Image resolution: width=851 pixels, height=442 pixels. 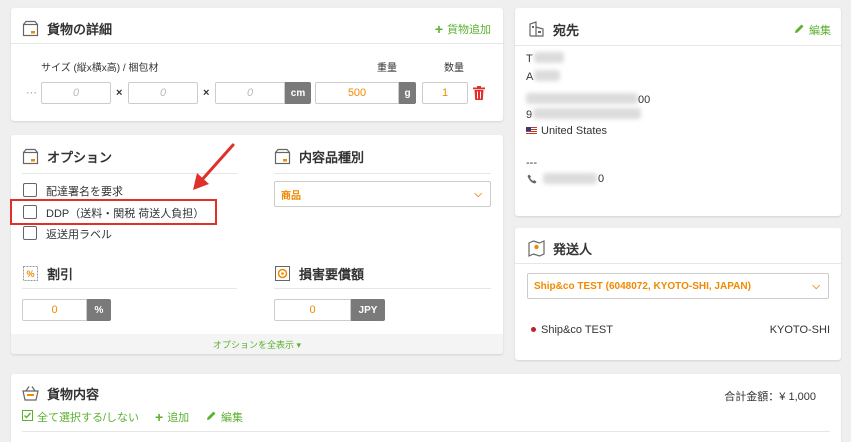 What do you see at coordinates (601, 179) in the screenshot?
I see `destination-phone: 0` at bounding box center [601, 179].